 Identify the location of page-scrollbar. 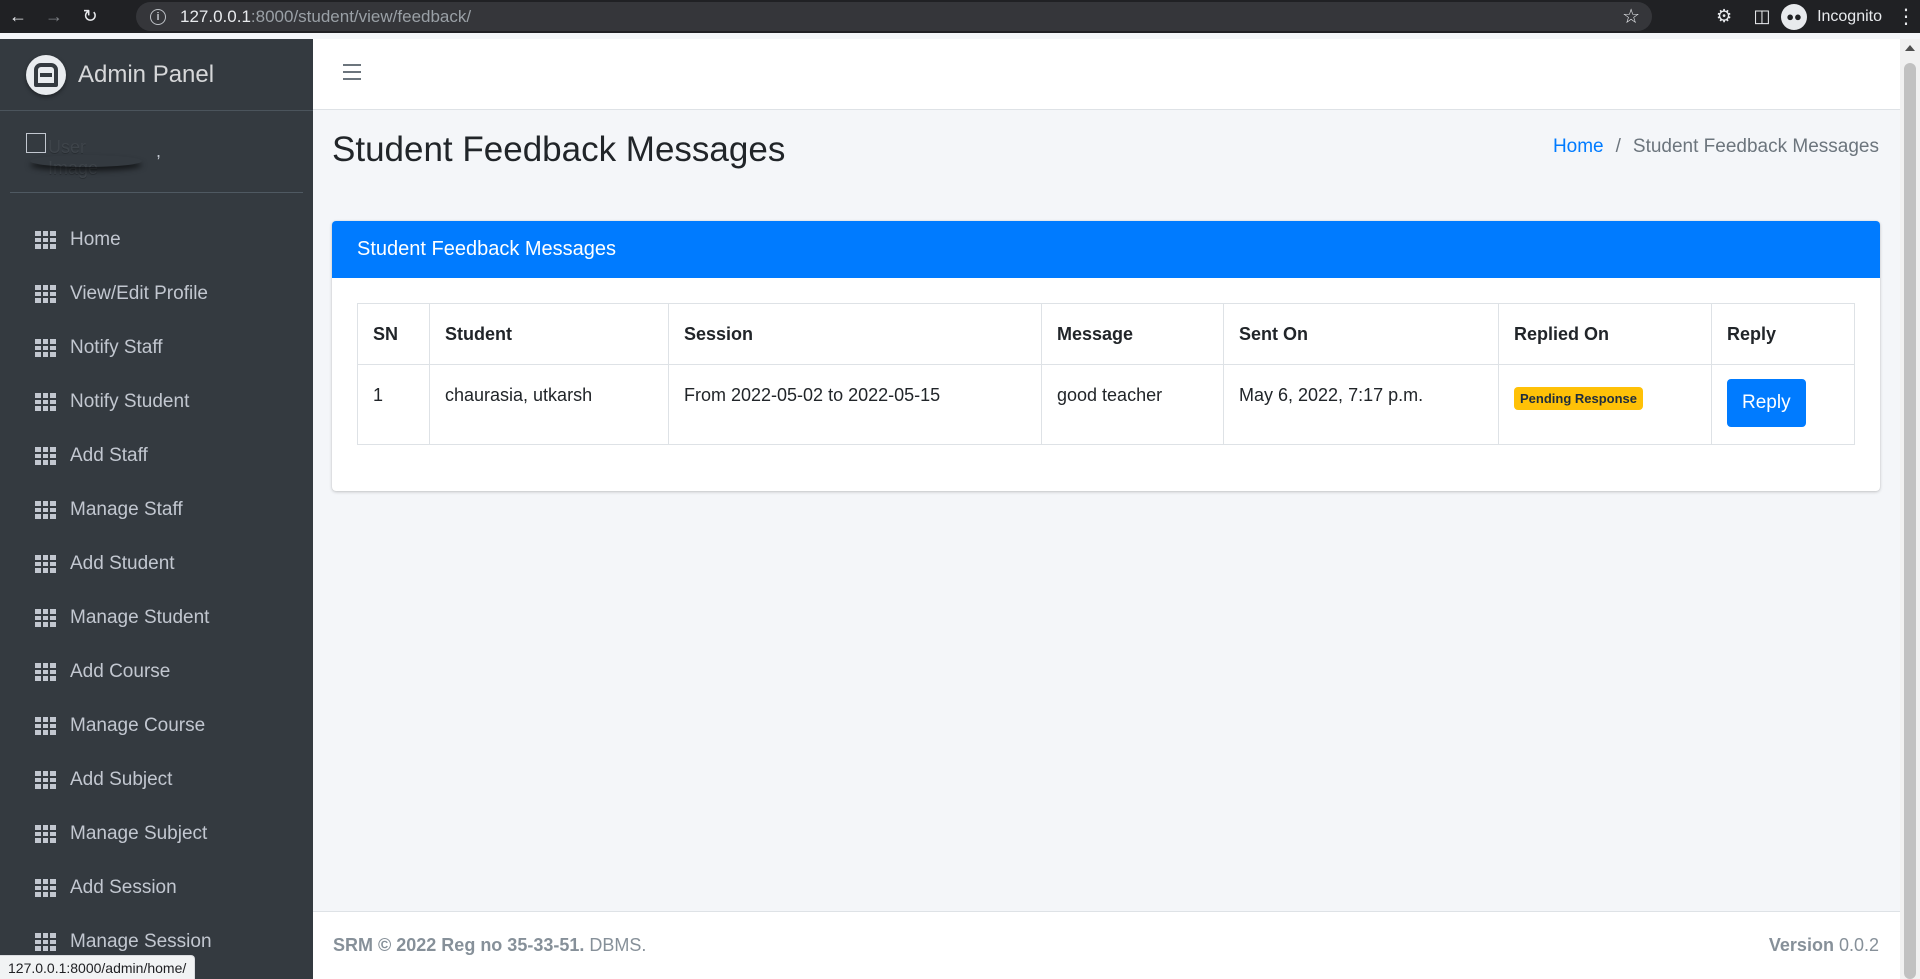
(1910, 509).